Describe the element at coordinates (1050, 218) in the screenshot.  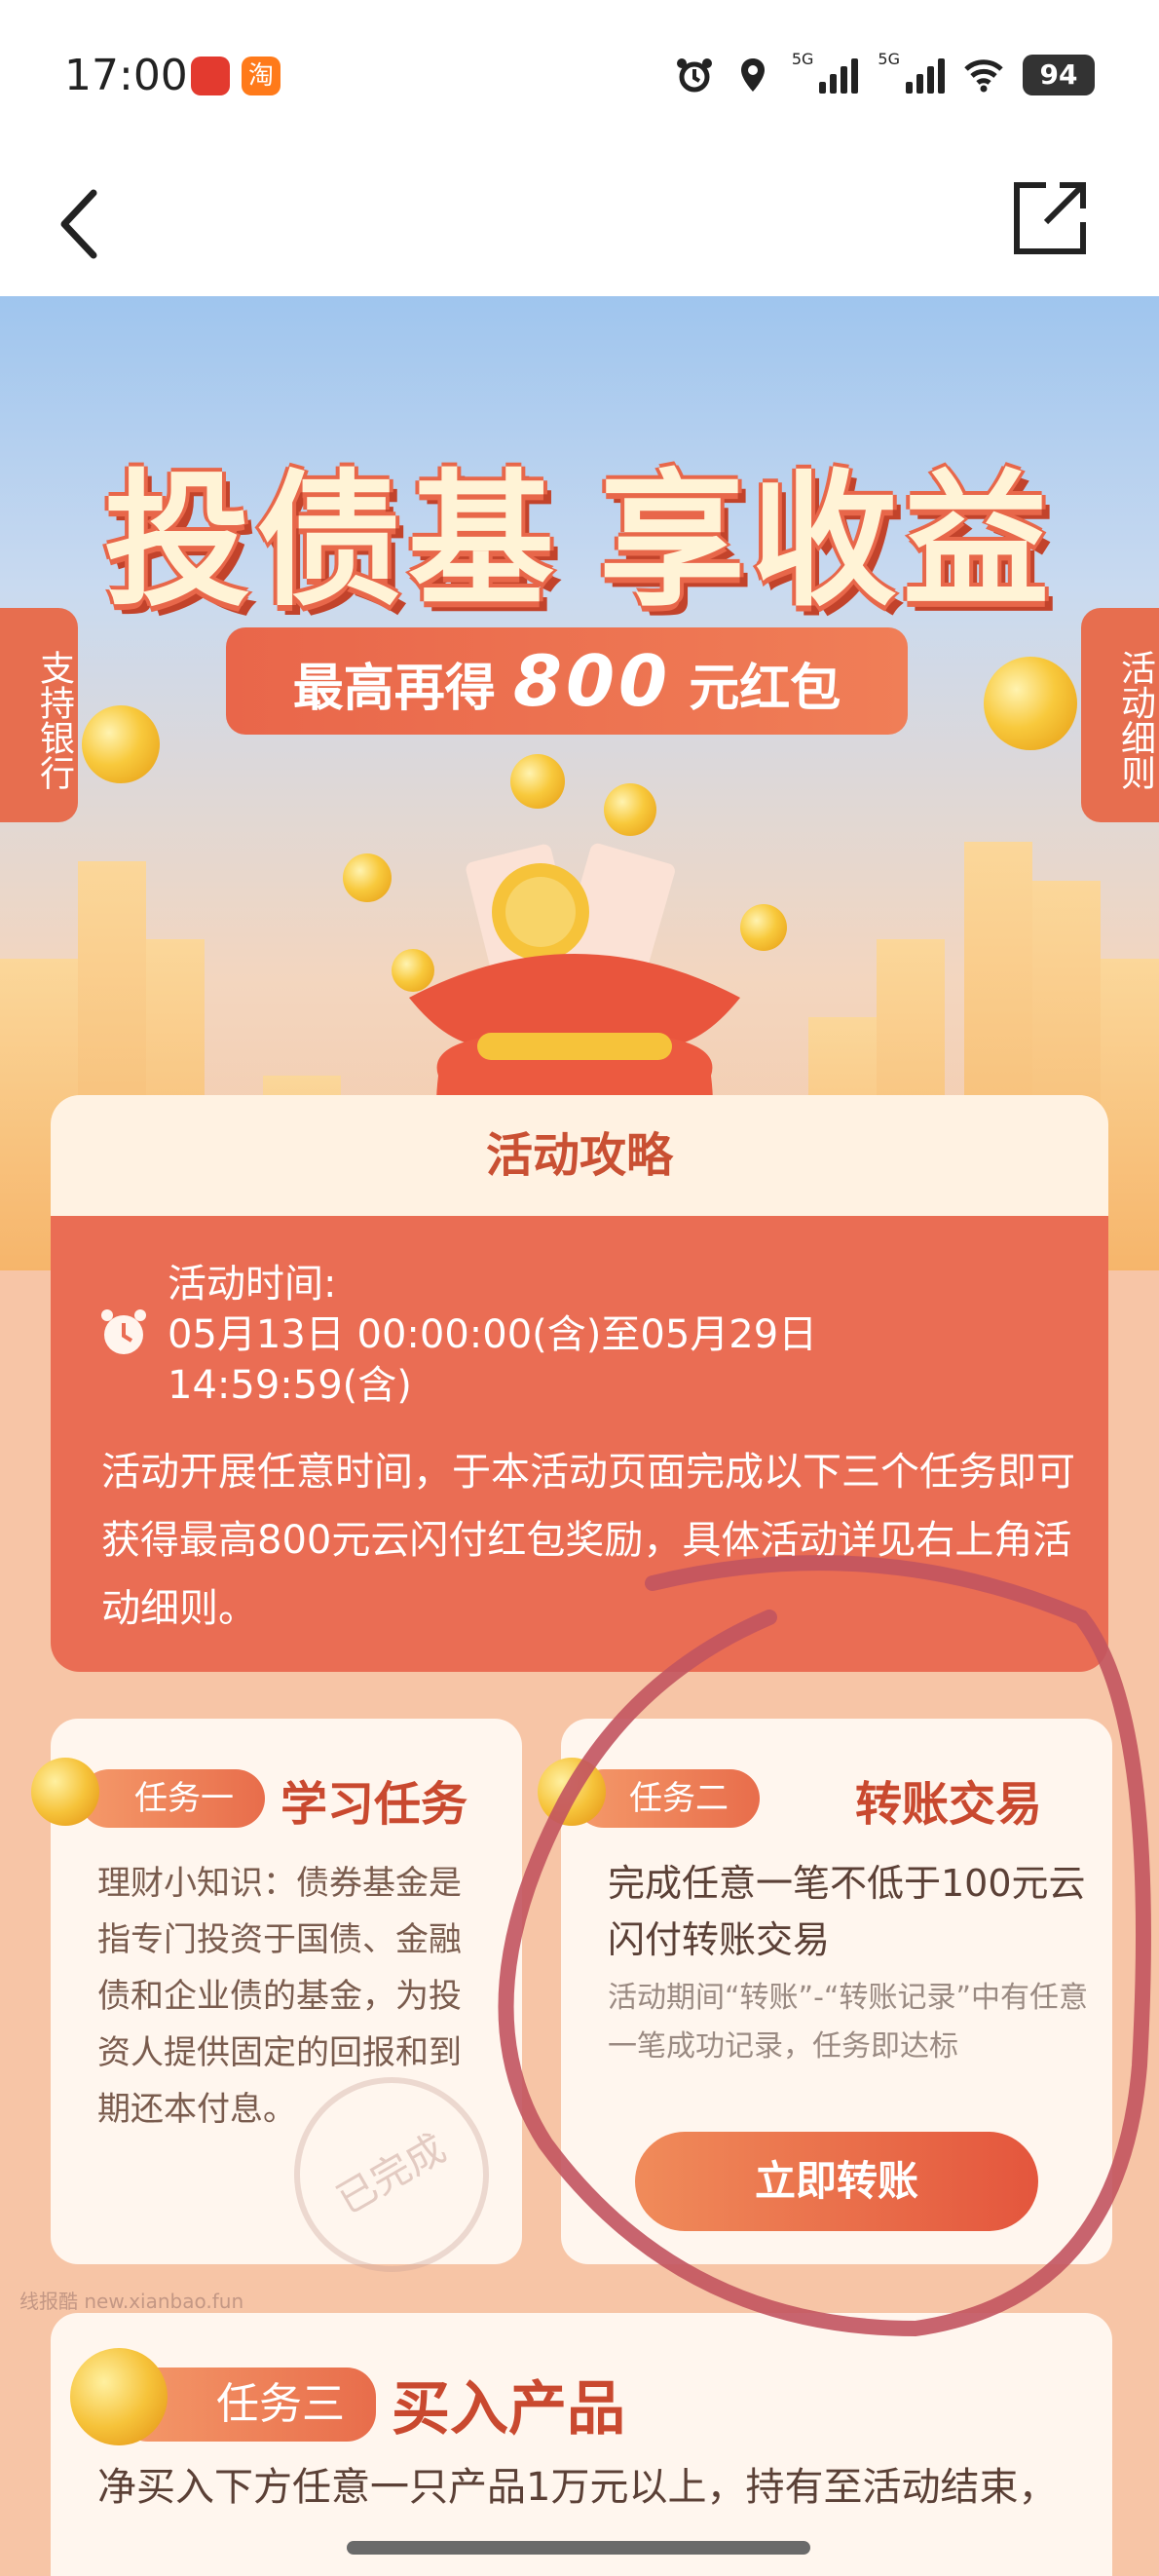
I see `share-icon` at that location.